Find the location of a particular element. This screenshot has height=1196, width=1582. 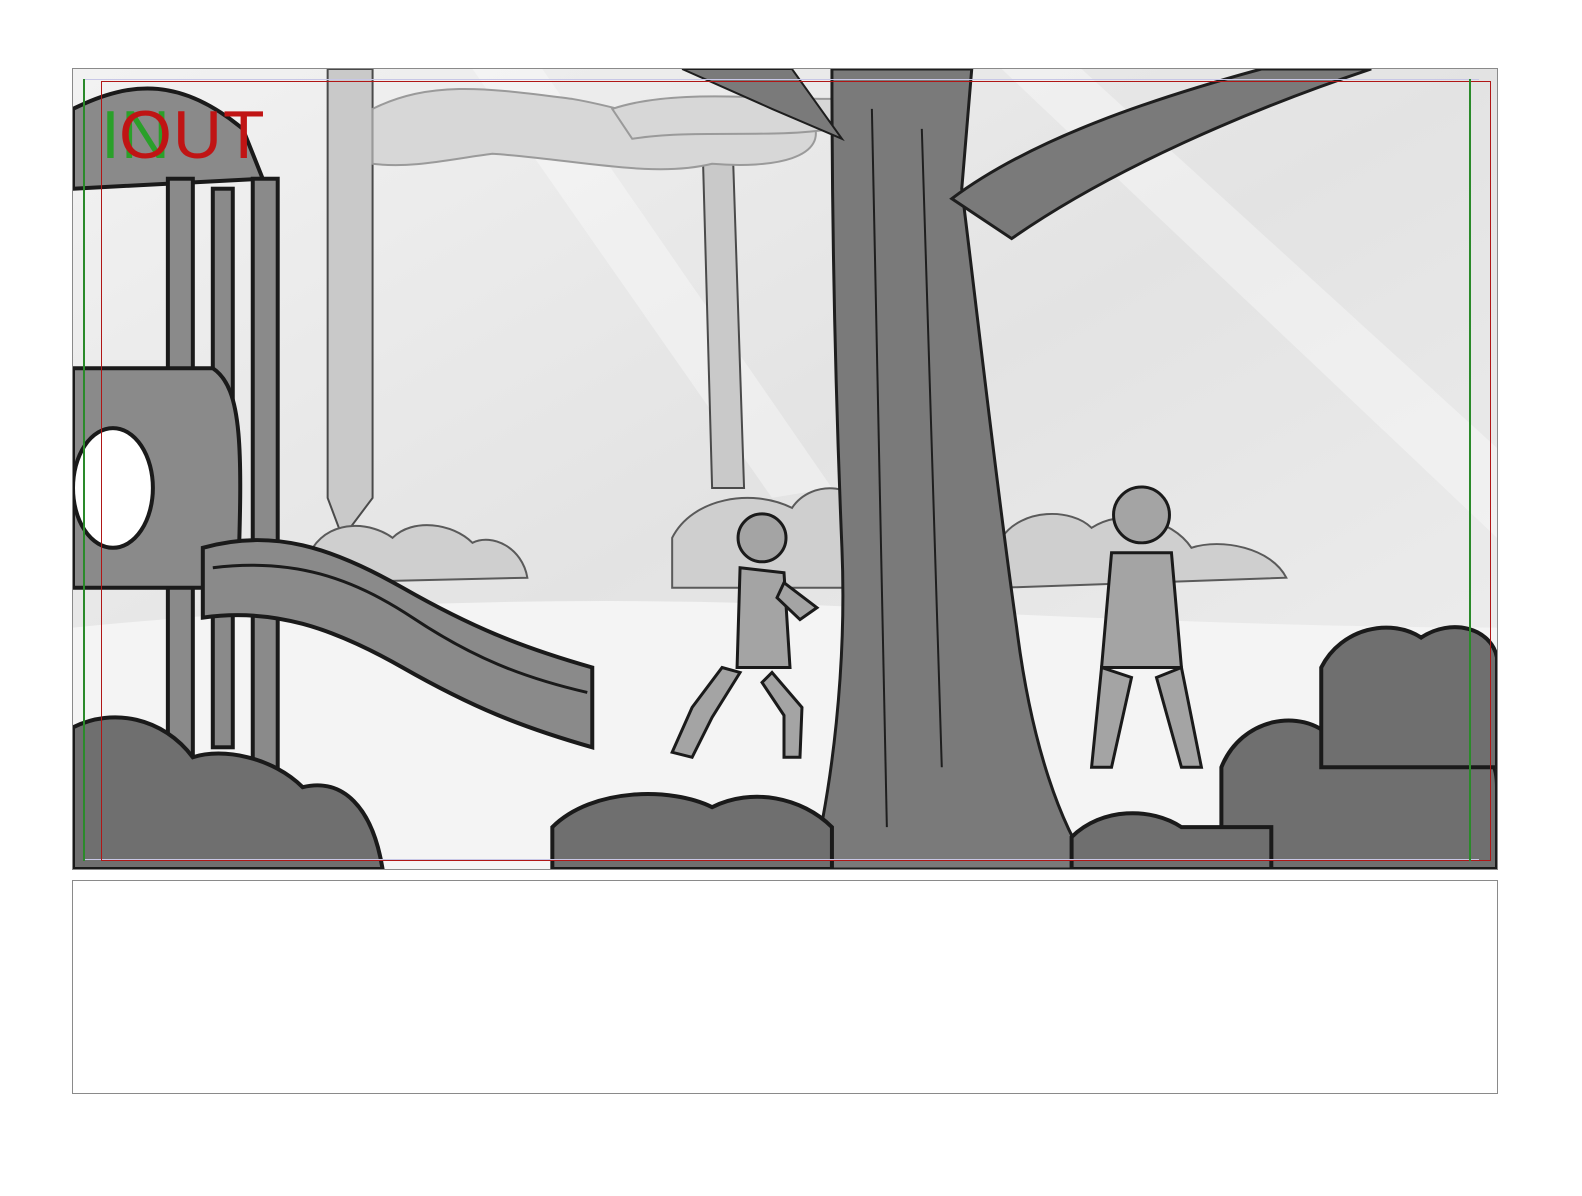

out-marker-label: OUT is located at coordinates (192, 135).